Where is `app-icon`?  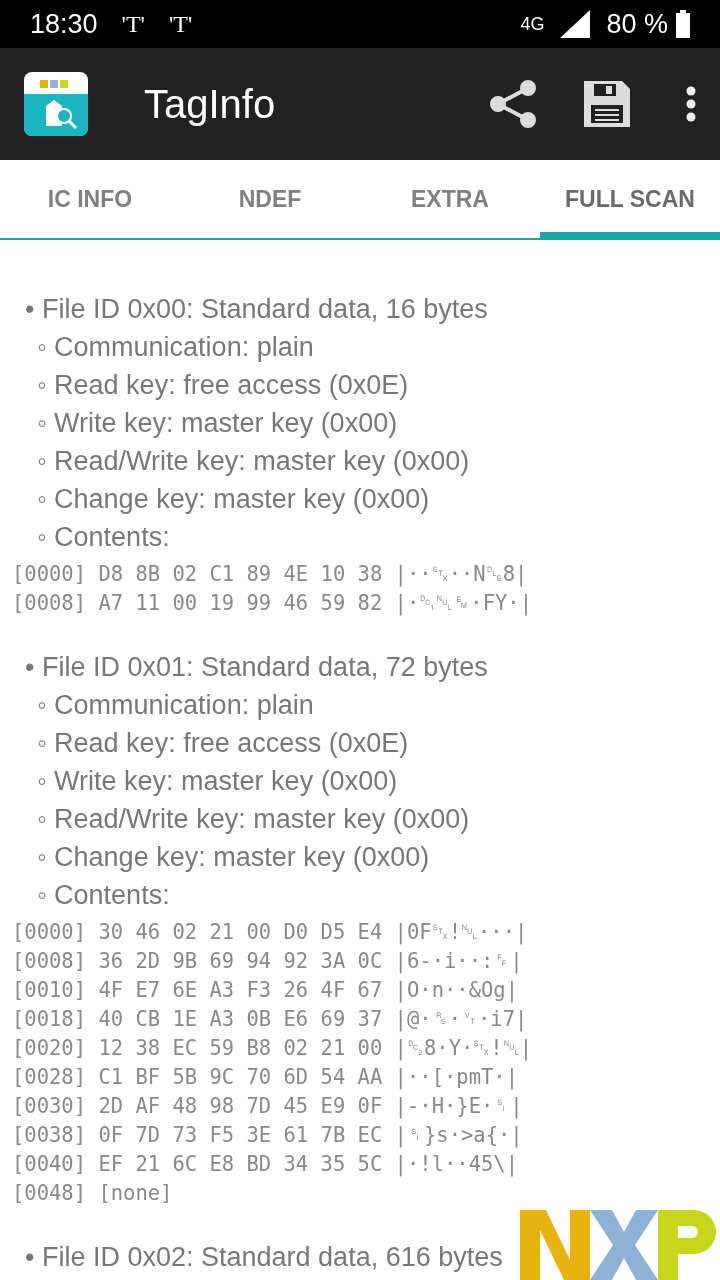
app-icon is located at coordinates (56, 104).